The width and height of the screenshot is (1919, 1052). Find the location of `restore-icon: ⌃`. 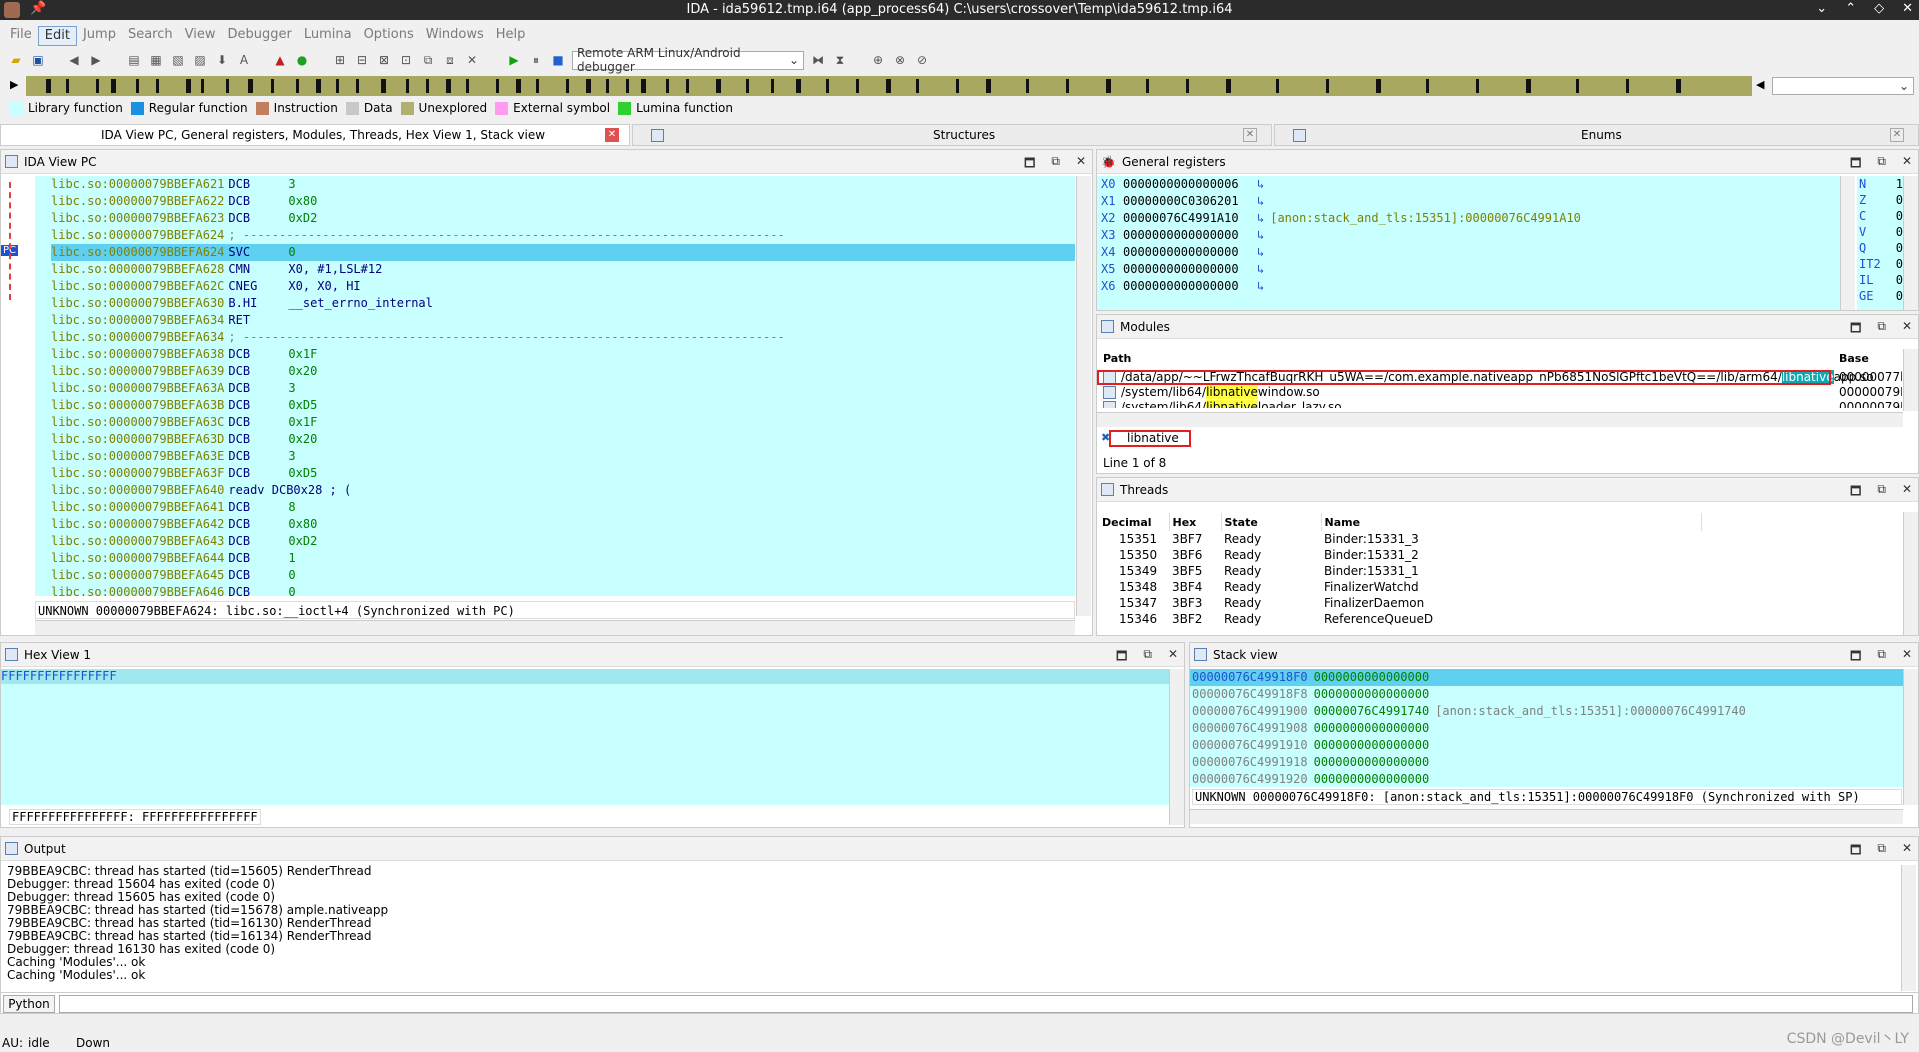

restore-icon: ⌃ is located at coordinates (1850, 8).